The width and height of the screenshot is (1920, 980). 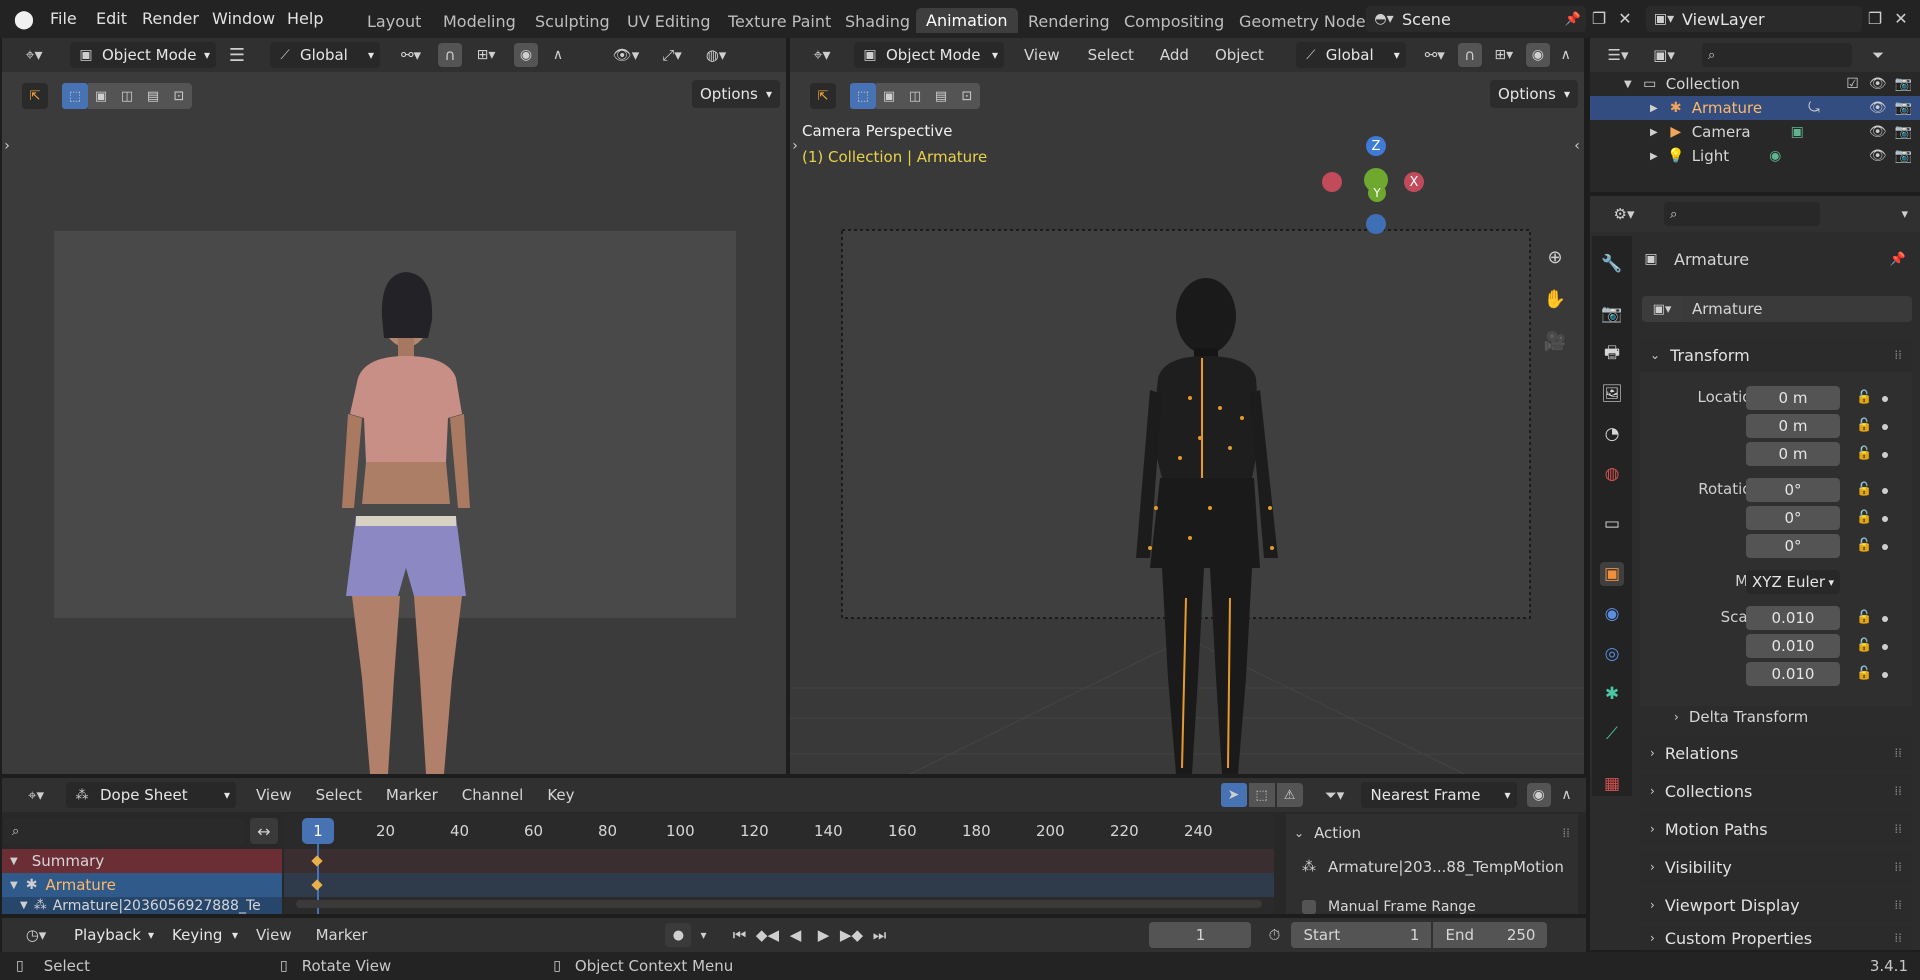 I want to click on object-name-field: Armature, so click(x=1797, y=309).